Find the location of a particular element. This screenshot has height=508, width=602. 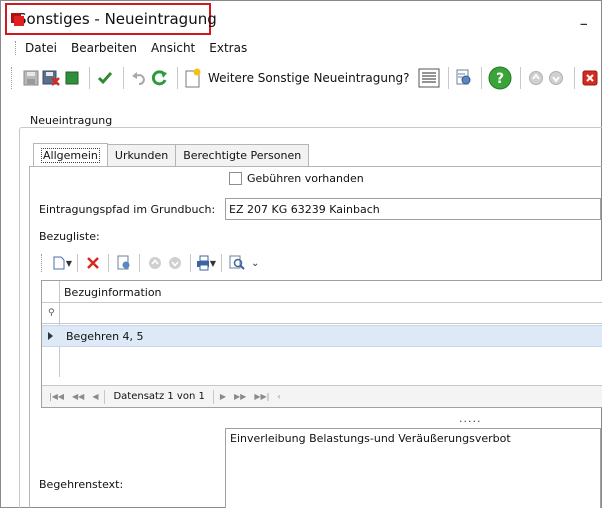

pin-icon: ⚲ is located at coordinates (51, 313).